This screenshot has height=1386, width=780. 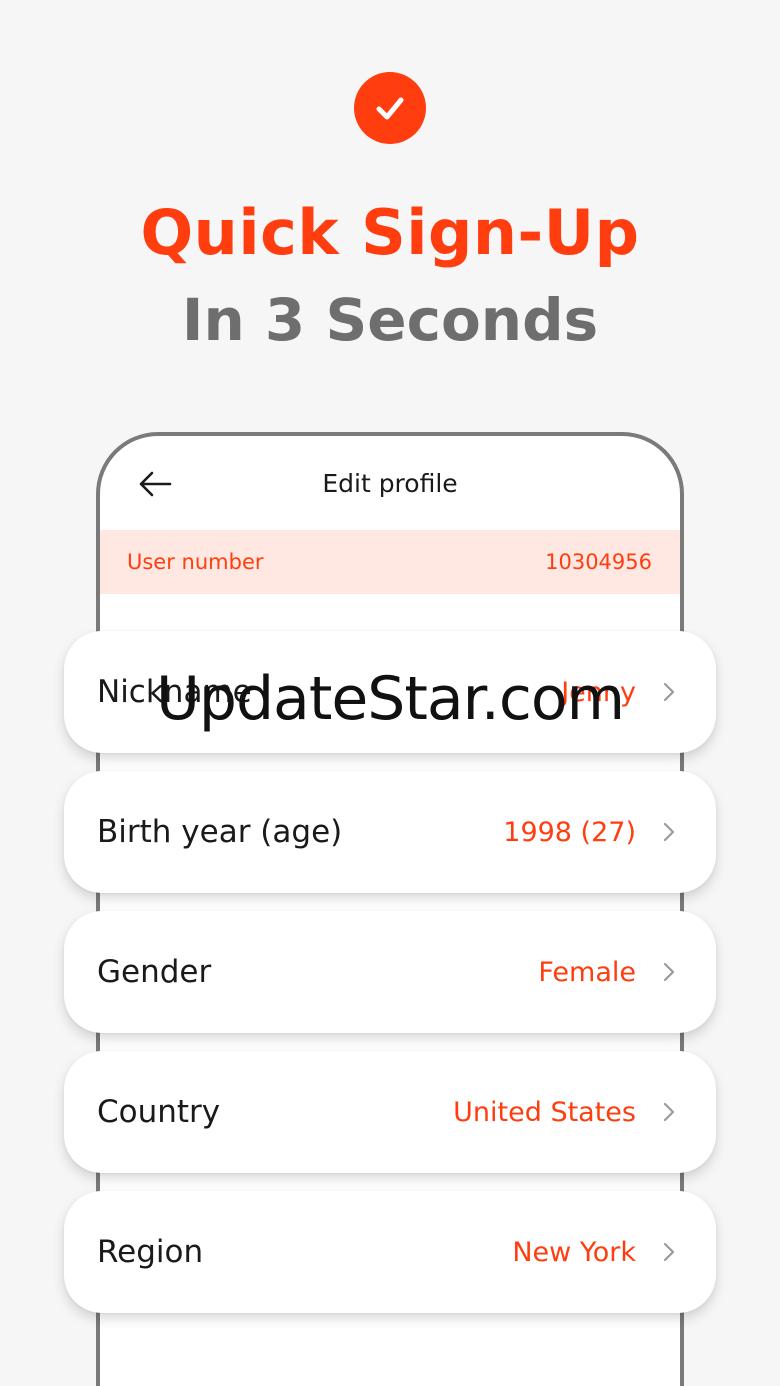 I want to click on row-label: Nickname, so click(x=174, y=692).